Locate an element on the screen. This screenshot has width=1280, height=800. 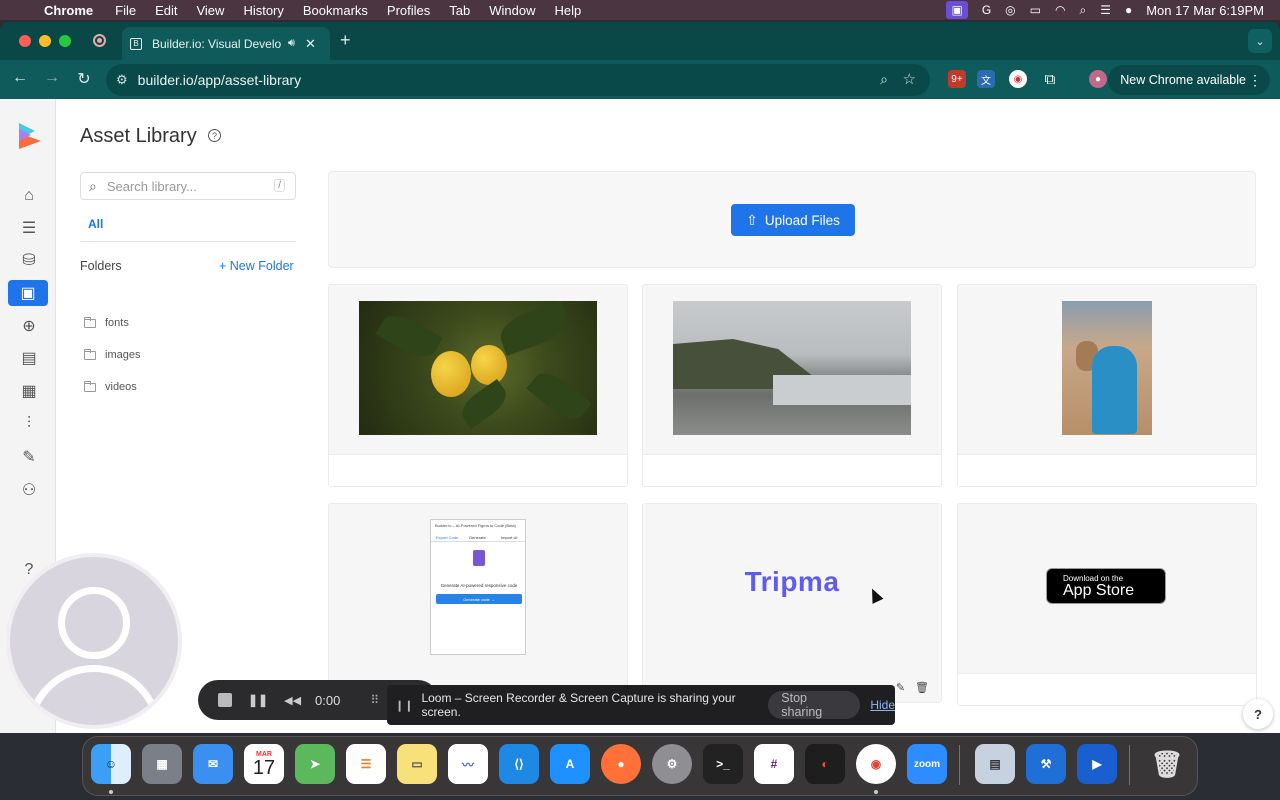
new-chrome-available-button: New Chrome available ⋮ is located at coordinates (1189, 80).